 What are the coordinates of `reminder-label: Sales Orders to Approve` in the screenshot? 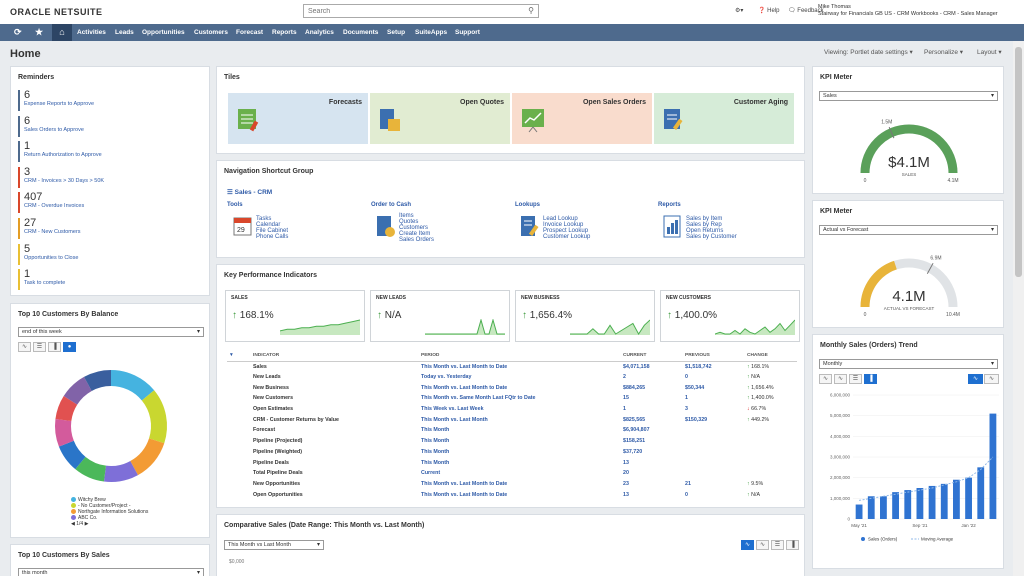 It's located at (116, 130).